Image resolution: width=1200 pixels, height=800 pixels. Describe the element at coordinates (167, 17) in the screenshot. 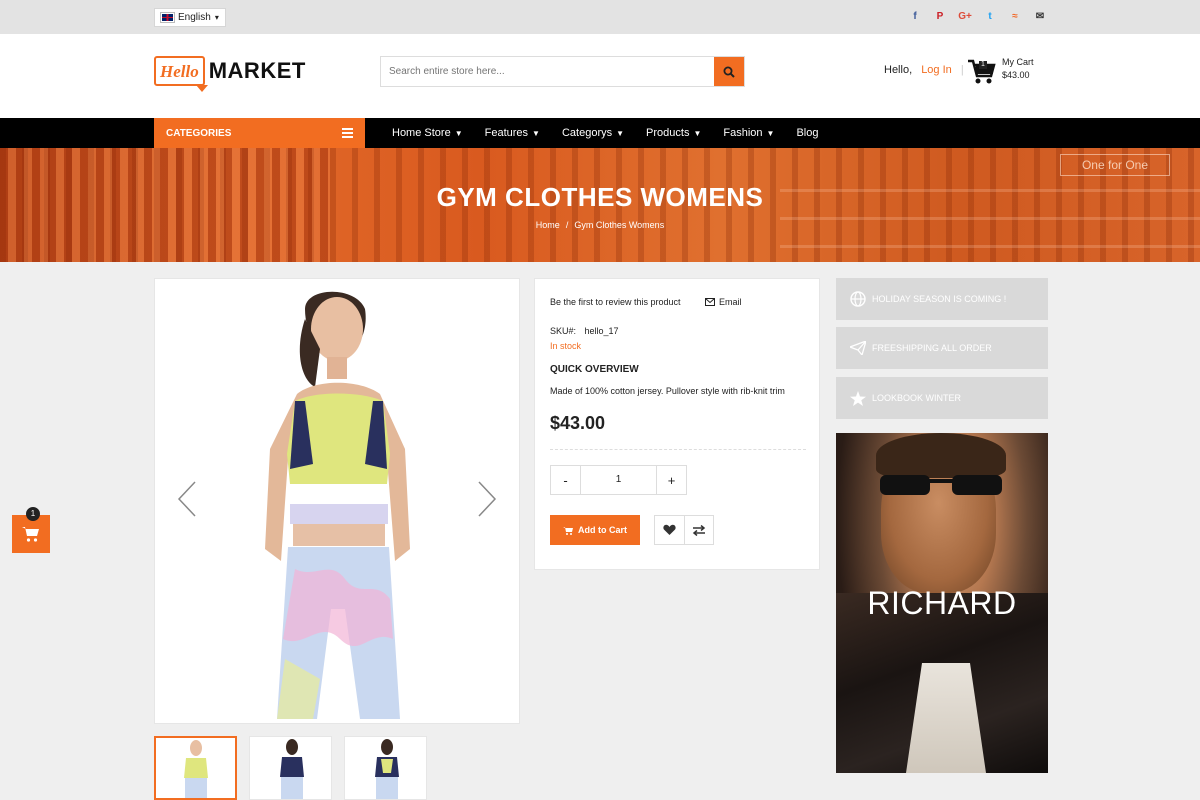

I see `uk-flag-icon` at that location.